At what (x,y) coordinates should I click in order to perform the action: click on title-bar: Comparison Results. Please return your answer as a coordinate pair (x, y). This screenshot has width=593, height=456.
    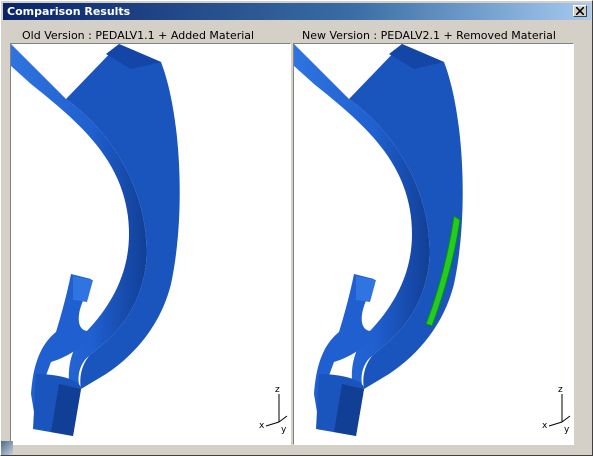
    Looking at the image, I should click on (297, 11).